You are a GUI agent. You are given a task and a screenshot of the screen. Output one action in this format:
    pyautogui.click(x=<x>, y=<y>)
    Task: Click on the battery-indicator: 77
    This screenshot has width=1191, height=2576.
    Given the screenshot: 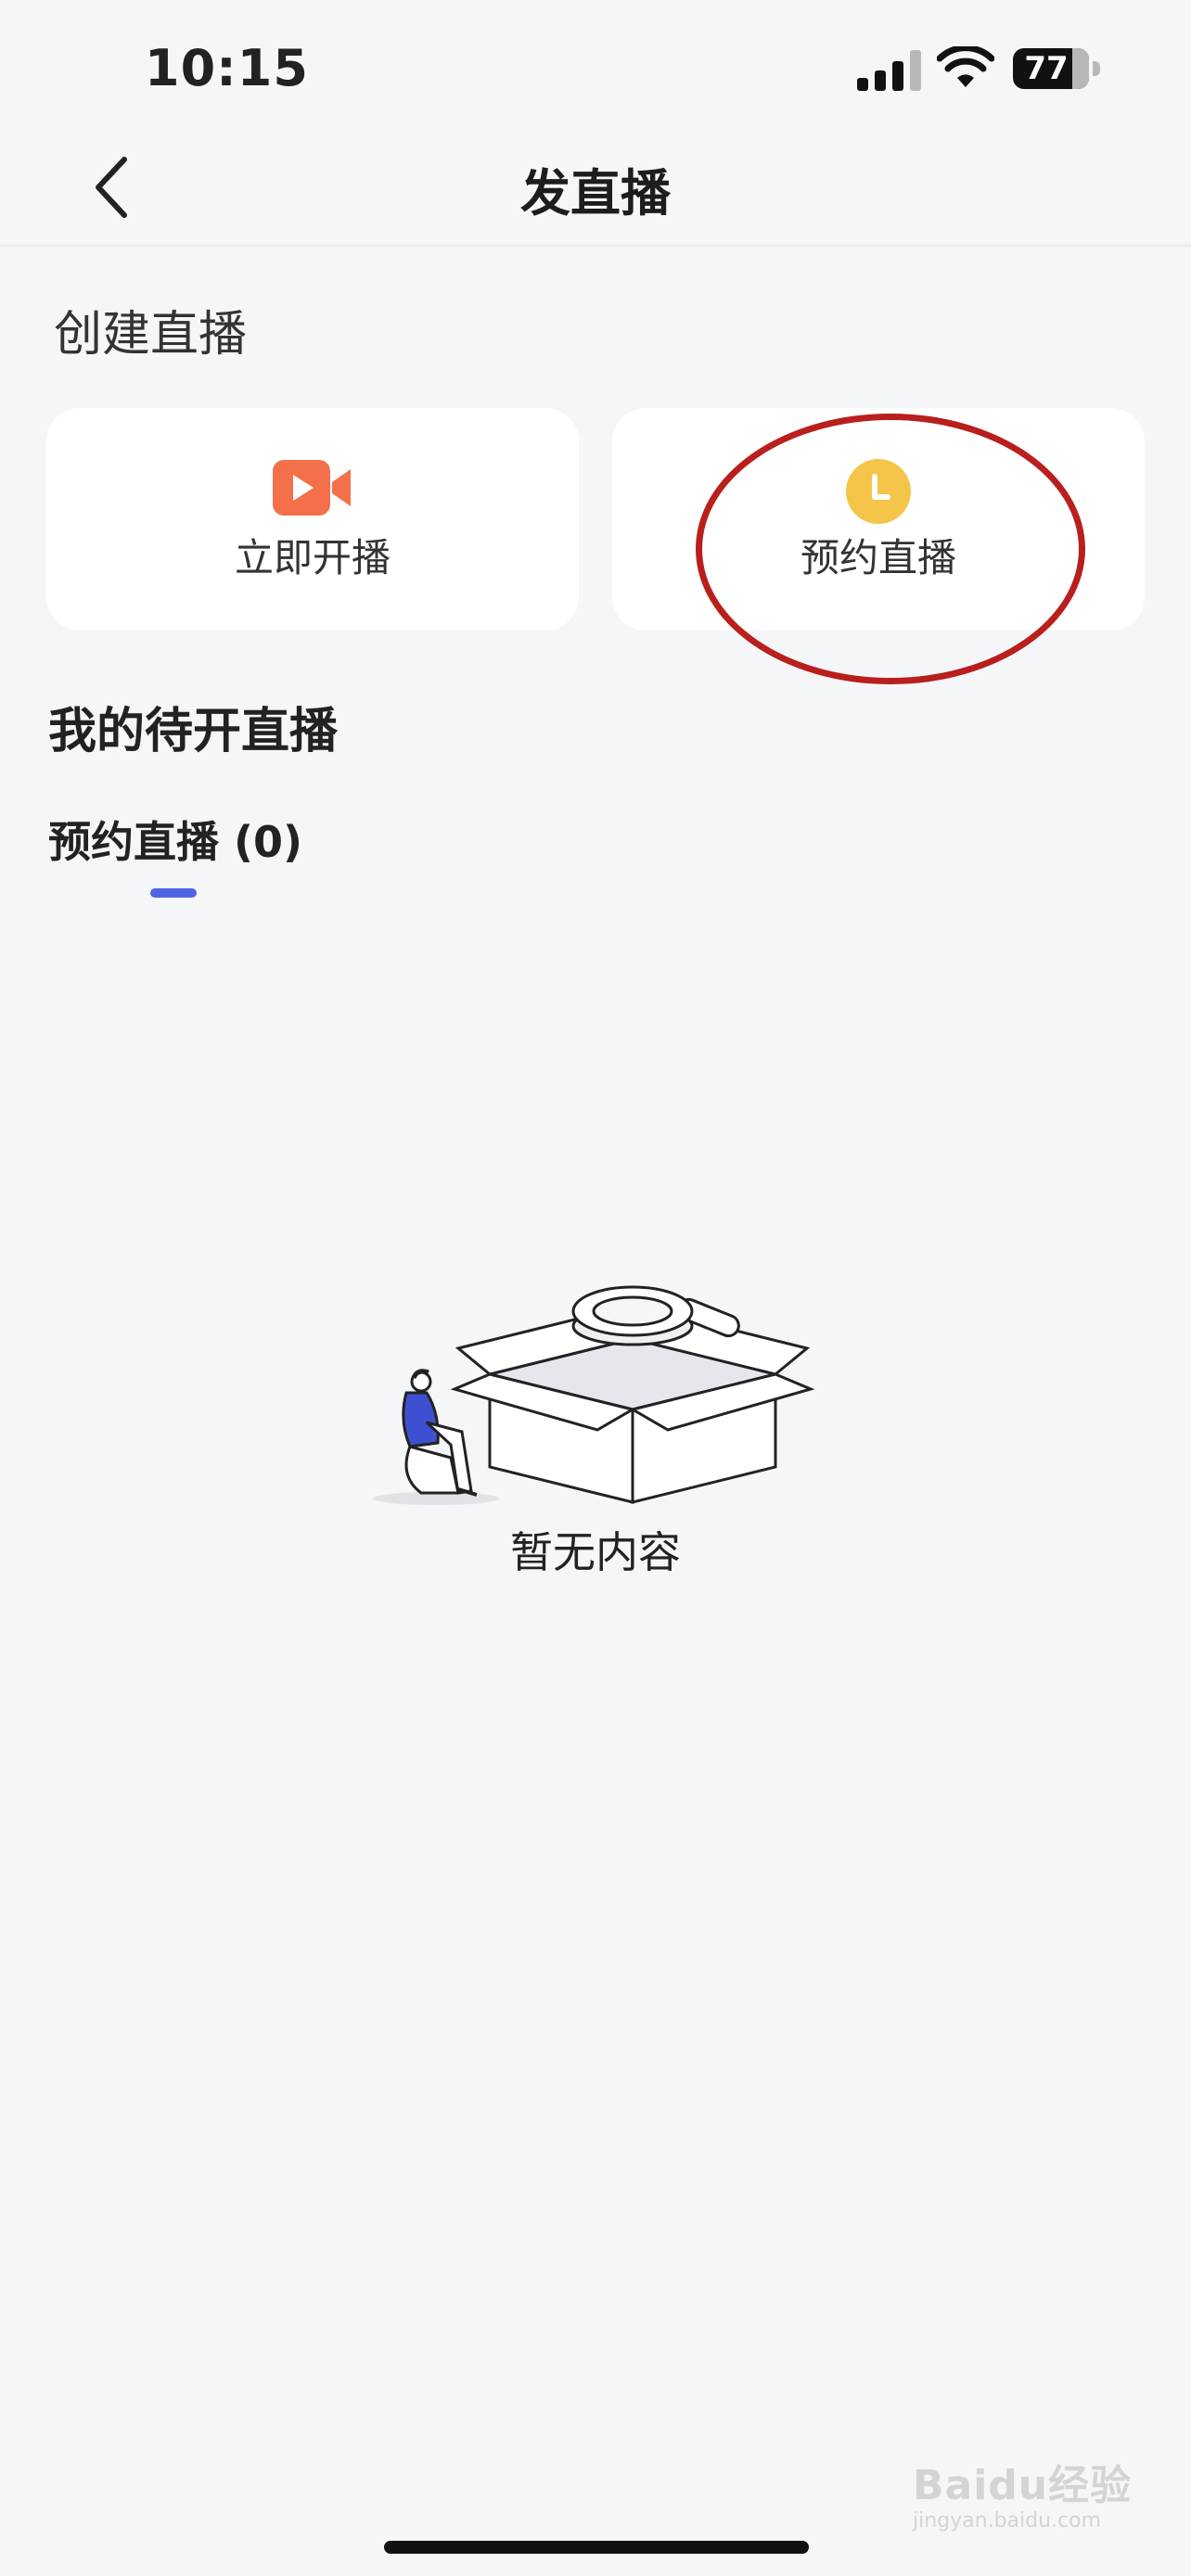 What is the action you would take?
    pyautogui.click(x=1058, y=69)
    